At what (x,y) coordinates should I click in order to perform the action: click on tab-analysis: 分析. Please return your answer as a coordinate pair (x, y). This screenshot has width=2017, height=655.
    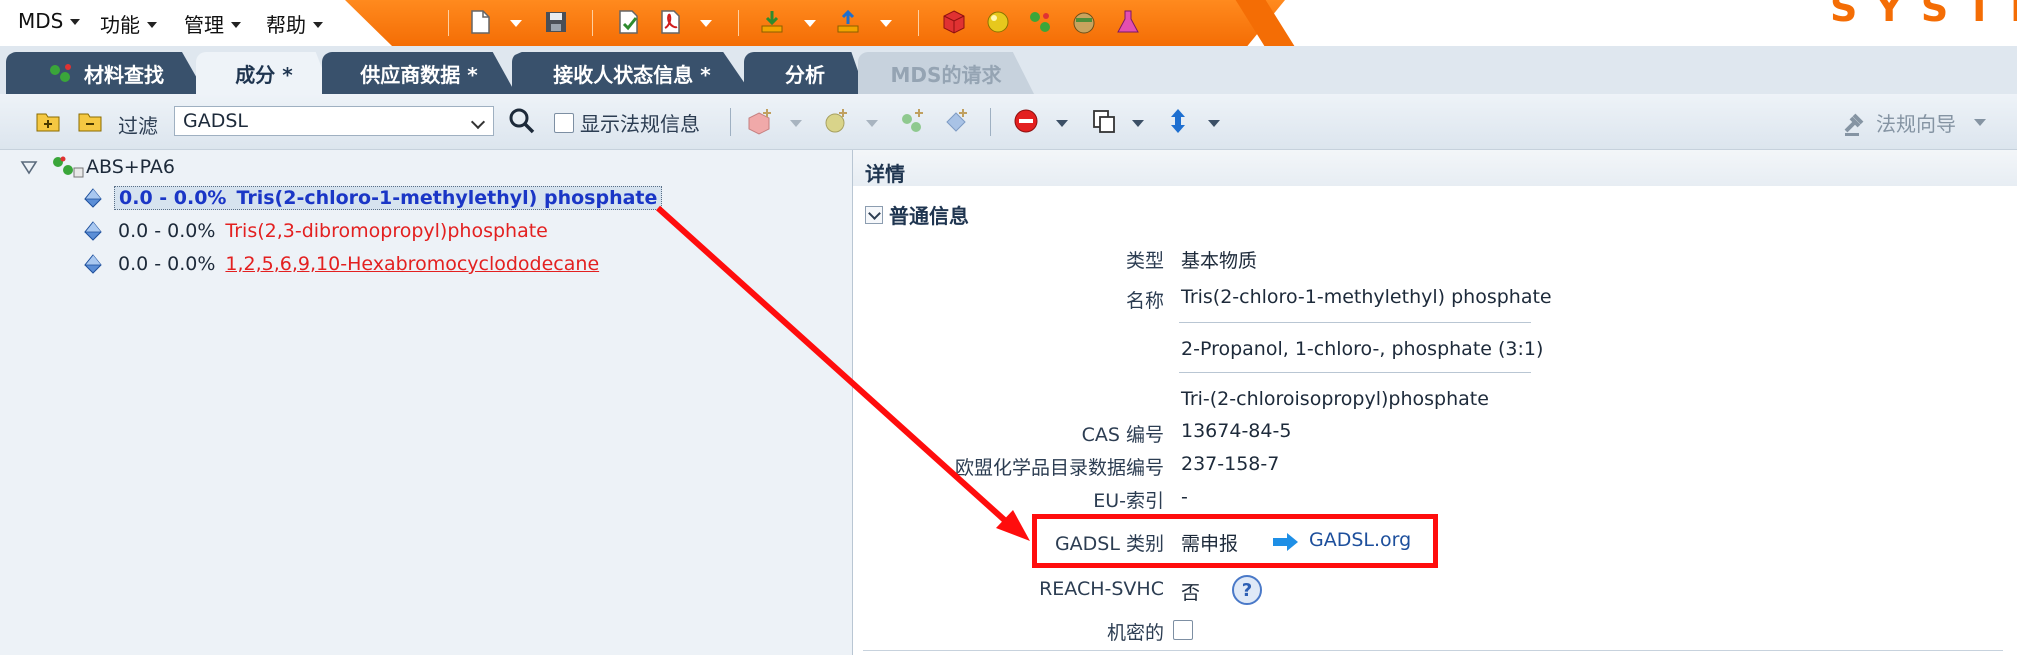
    Looking at the image, I should click on (805, 73).